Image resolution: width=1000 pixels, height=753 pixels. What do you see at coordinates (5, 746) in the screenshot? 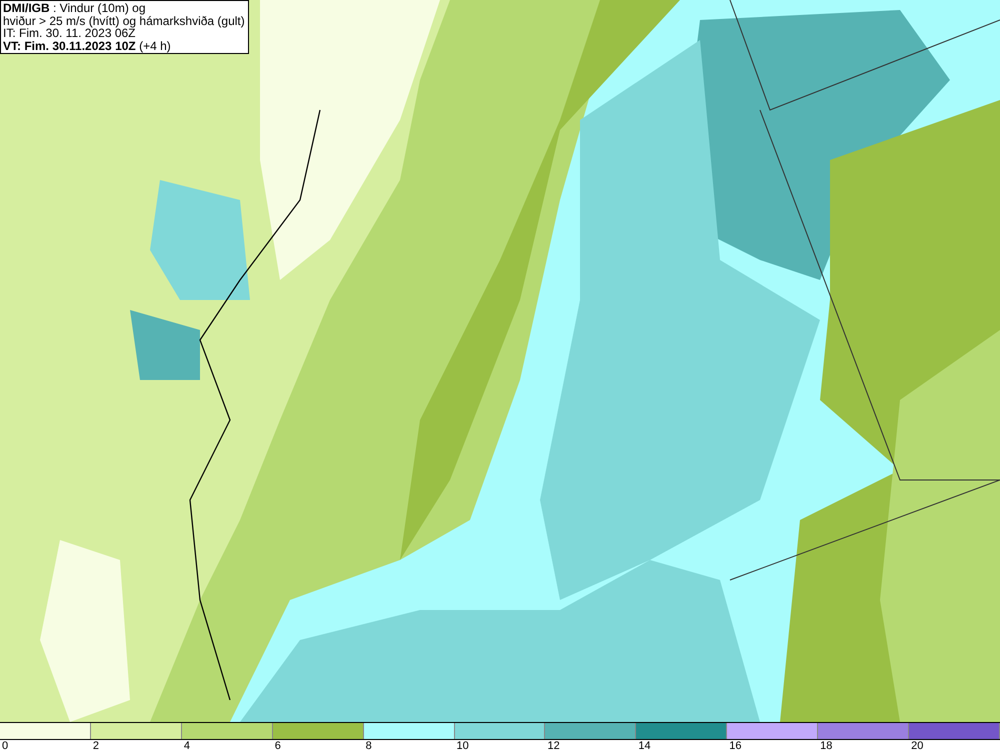
I see `legend-label: 0` at bounding box center [5, 746].